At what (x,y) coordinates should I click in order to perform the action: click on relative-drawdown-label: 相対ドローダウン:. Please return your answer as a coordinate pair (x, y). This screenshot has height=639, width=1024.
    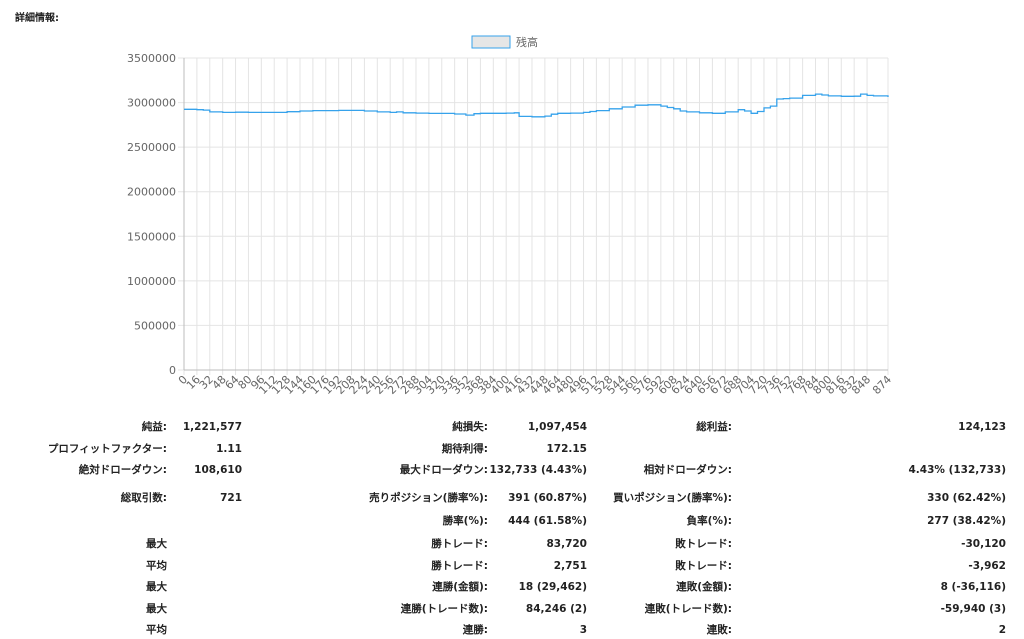
    Looking at the image, I should click on (687, 470).